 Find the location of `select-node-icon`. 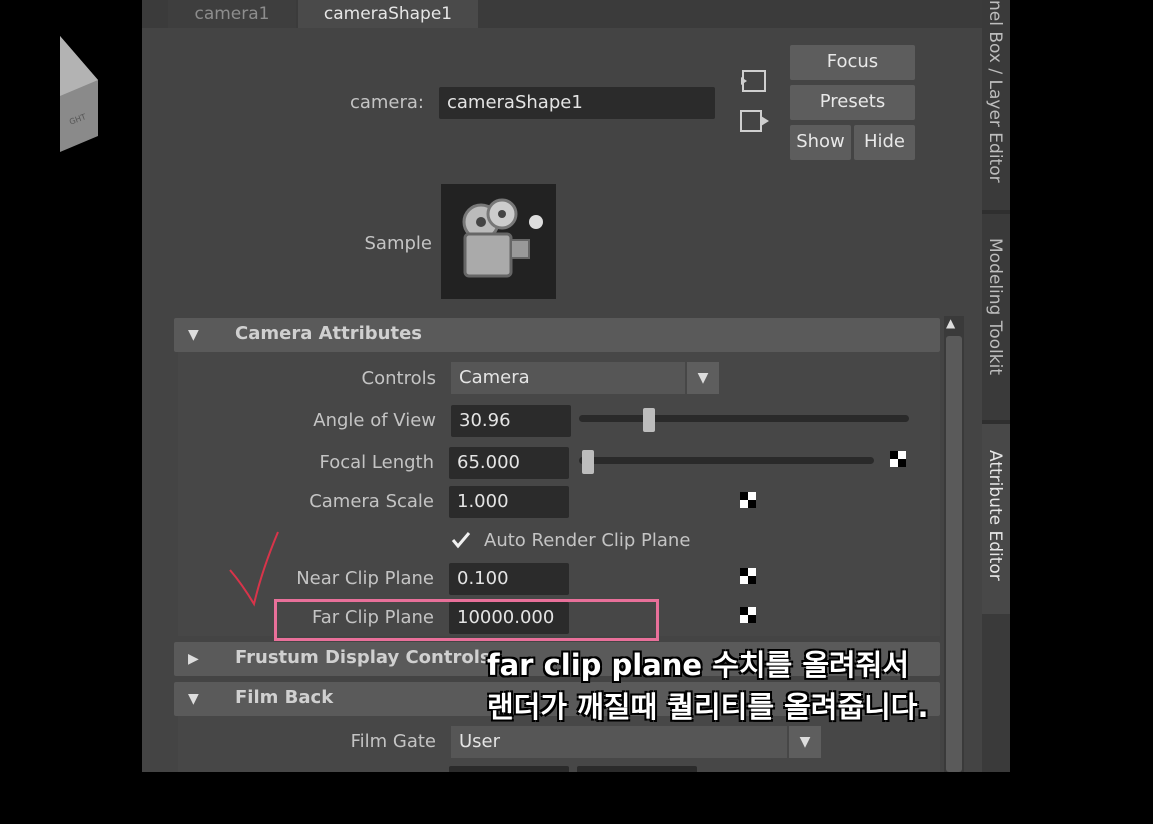

select-node-icon is located at coordinates (755, 121).